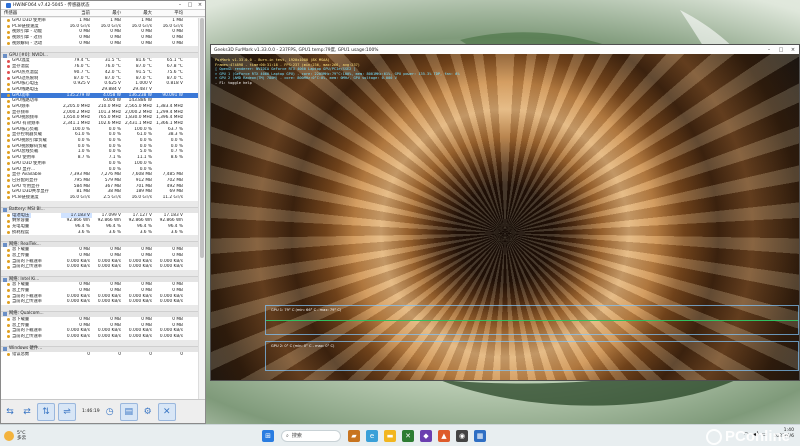  Describe the element at coordinates (202, 138) in the screenshot. I see `scrollbar-thumb` at that location.